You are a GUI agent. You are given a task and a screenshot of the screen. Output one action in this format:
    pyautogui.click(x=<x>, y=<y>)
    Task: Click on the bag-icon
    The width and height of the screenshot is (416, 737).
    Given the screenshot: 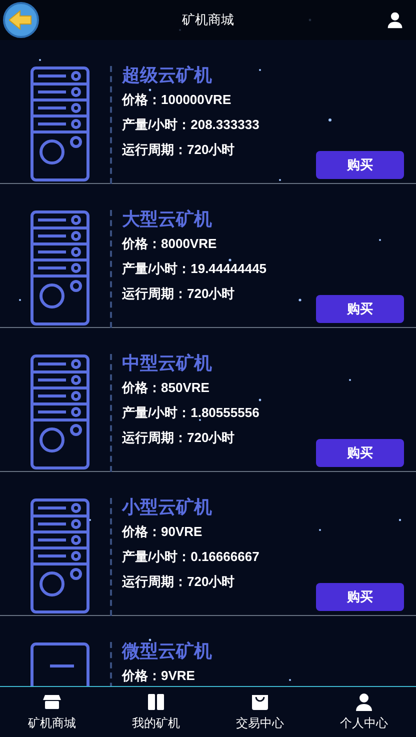 What is the action you would take?
    pyautogui.click(x=260, y=702)
    